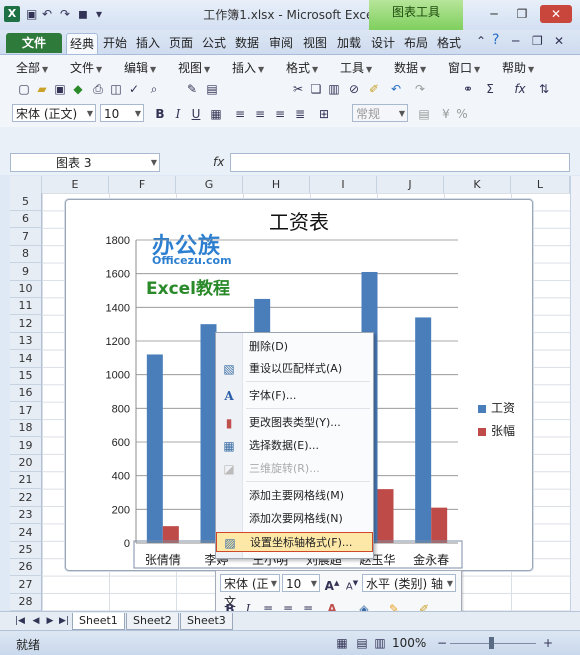 This screenshot has height=655, width=580. Describe the element at coordinates (85, 162) in the screenshot. I see `name-box: 图表 3 ▼` at that location.